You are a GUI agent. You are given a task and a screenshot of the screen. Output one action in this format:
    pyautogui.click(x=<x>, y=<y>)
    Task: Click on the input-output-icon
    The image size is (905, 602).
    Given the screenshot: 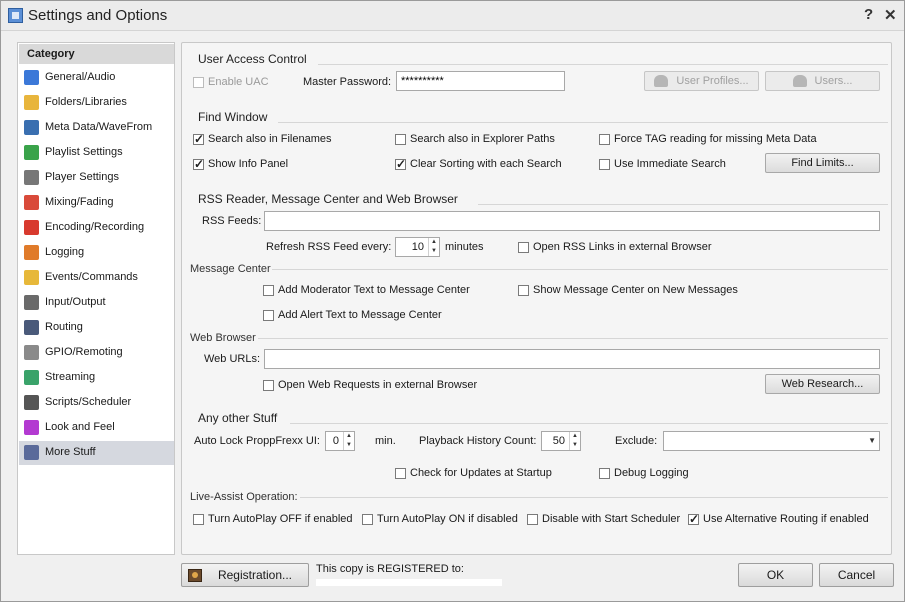 What is the action you would take?
    pyautogui.click(x=31, y=302)
    